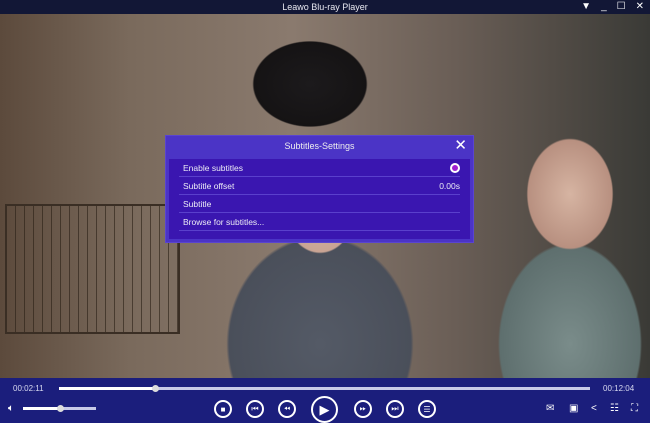 The width and height of the screenshot is (650, 423). What do you see at coordinates (319, 146) in the screenshot?
I see `dialog-title: Subtitles-Settings` at bounding box center [319, 146].